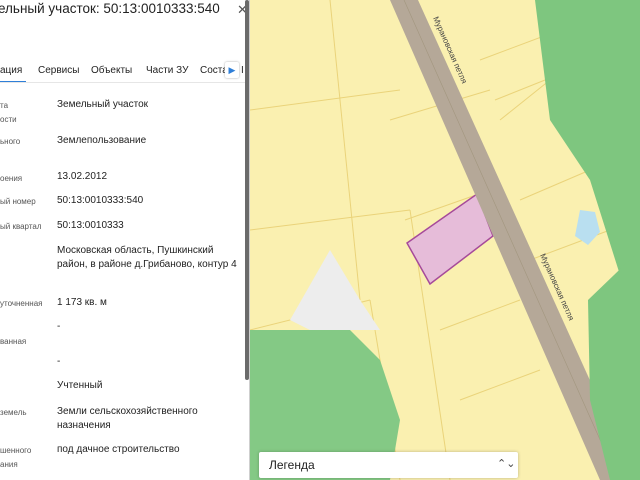 This screenshot has height=480, width=640. Describe the element at coordinates (100, 200) in the screenshot. I see `field-value: 50:13:0010333:540` at that location.